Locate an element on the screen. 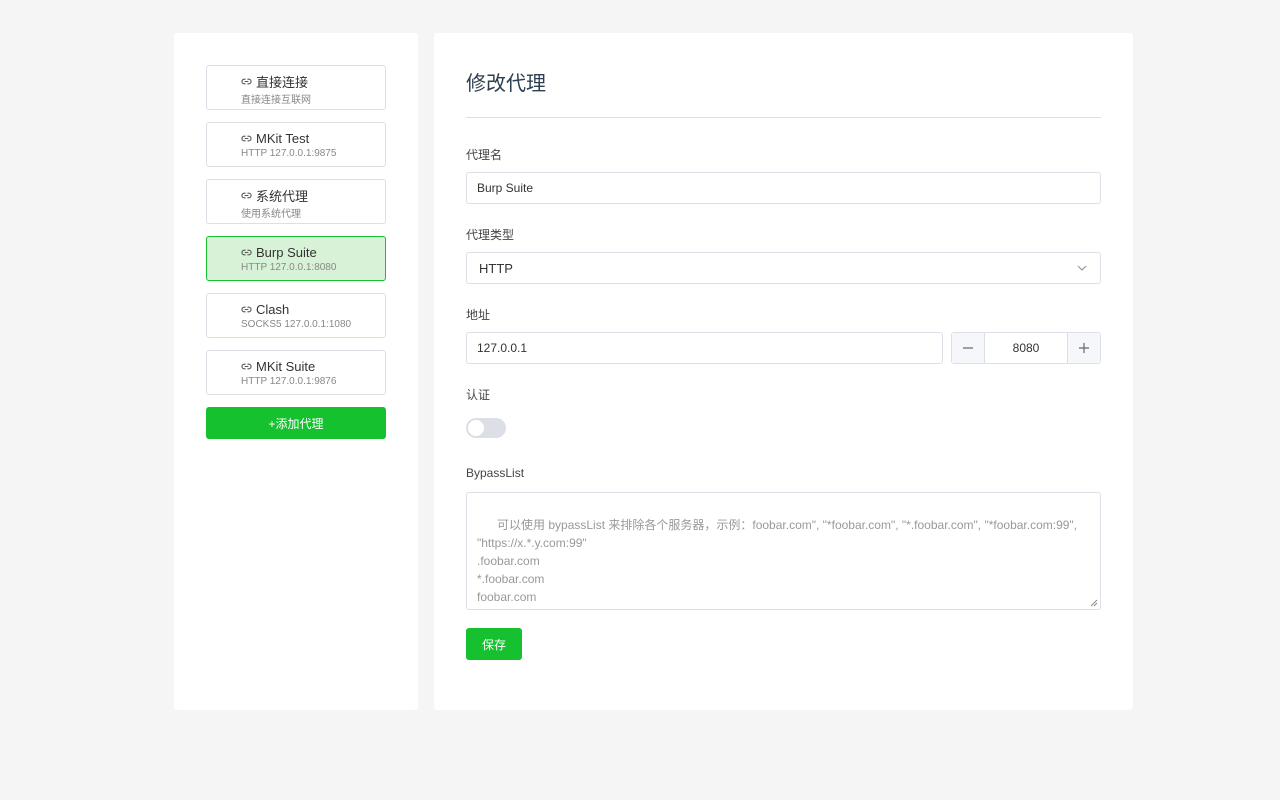  port-stepper: 8080 is located at coordinates (1026, 348).